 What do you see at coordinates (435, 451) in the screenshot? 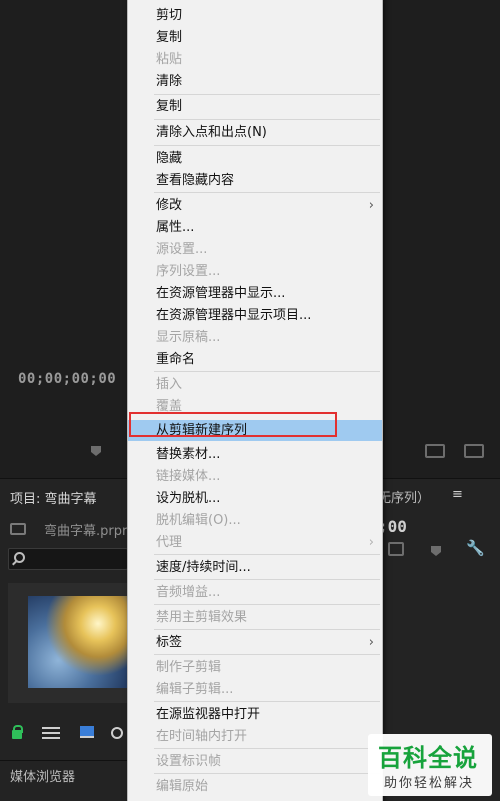
I see `insert-icon` at bounding box center [435, 451].